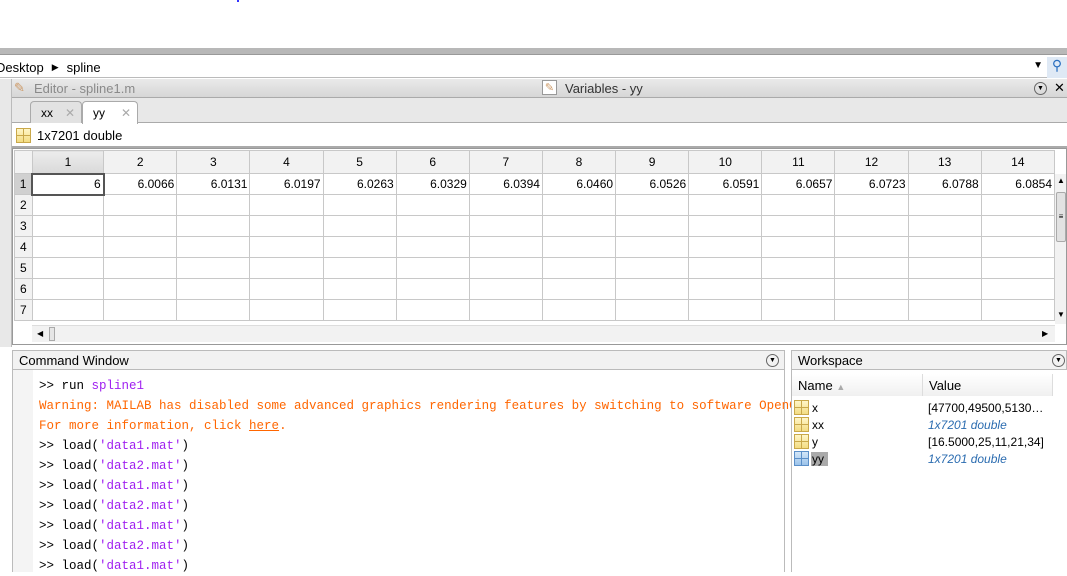 The image size is (1067, 576). What do you see at coordinates (359, 162) in the screenshot?
I see `column-header: 5` at bounding box center [359, 162].